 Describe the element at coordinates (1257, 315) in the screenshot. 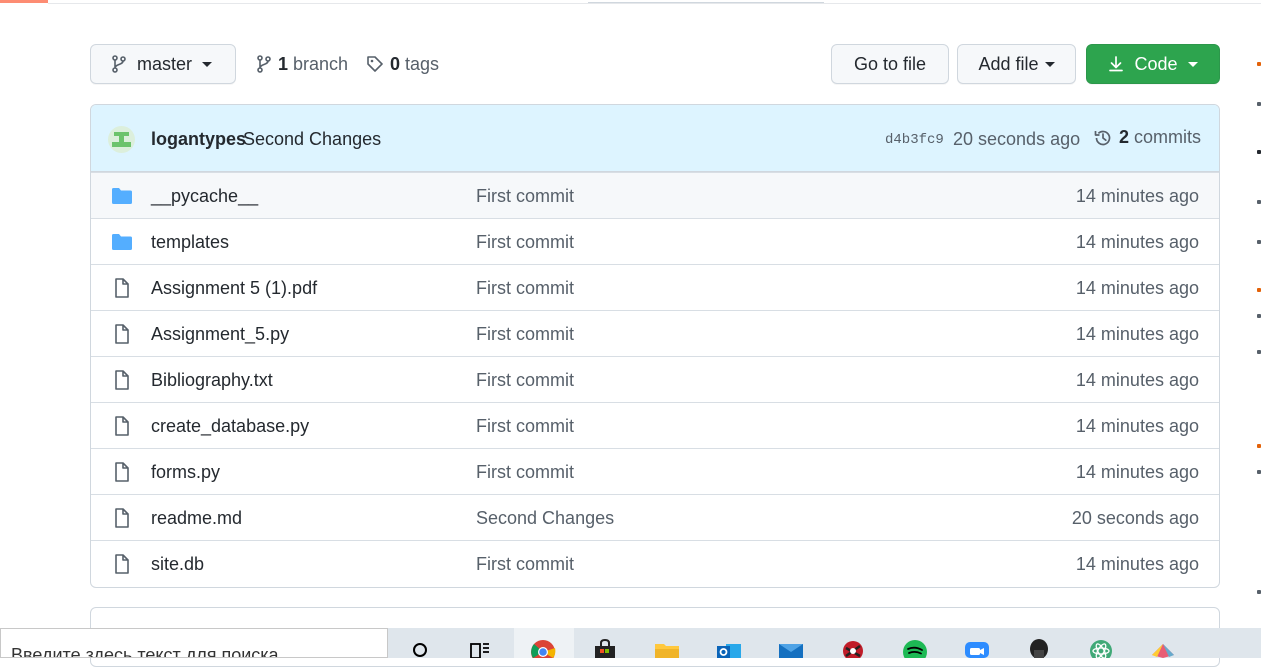

I see `sidebar-edge` at that location.